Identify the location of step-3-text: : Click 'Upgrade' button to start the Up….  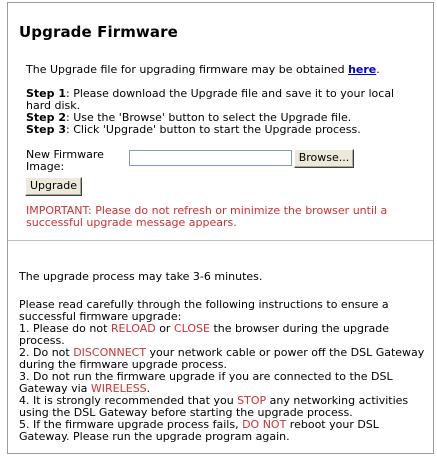
(213, 129).